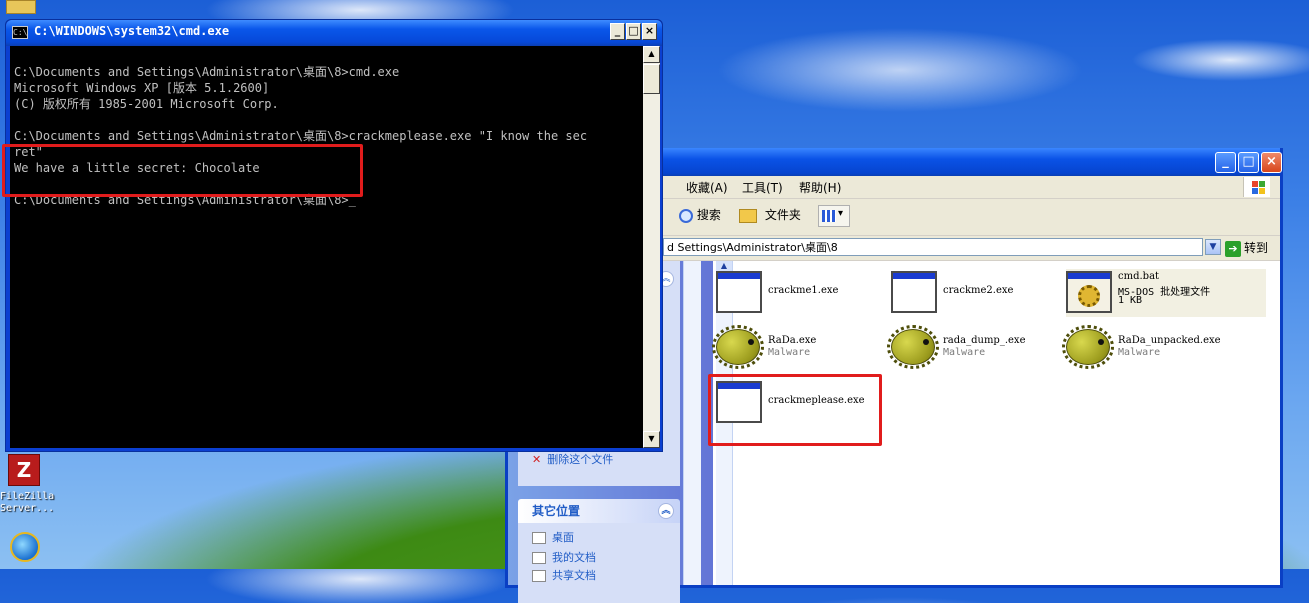 This screenshot has width=1309, height=603. I want to click on desktop-folder-icon, so click(21, 7).